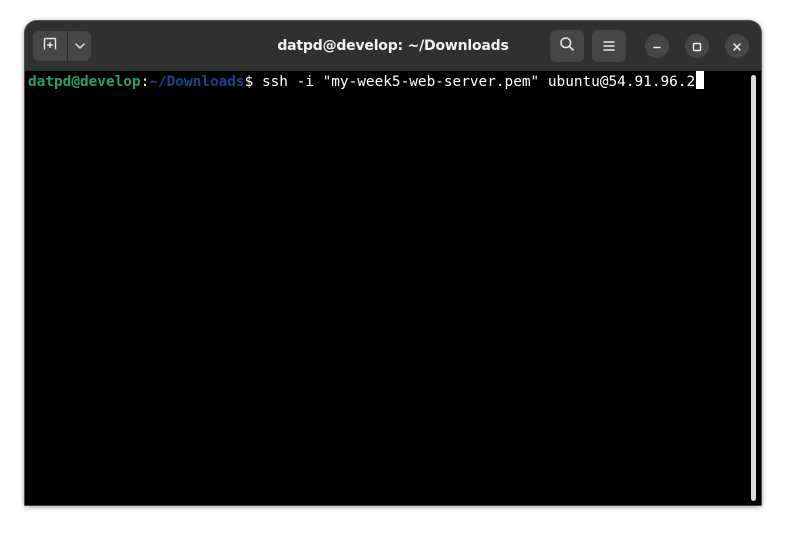  I want to click on minimize-icon, so click(657, 46).